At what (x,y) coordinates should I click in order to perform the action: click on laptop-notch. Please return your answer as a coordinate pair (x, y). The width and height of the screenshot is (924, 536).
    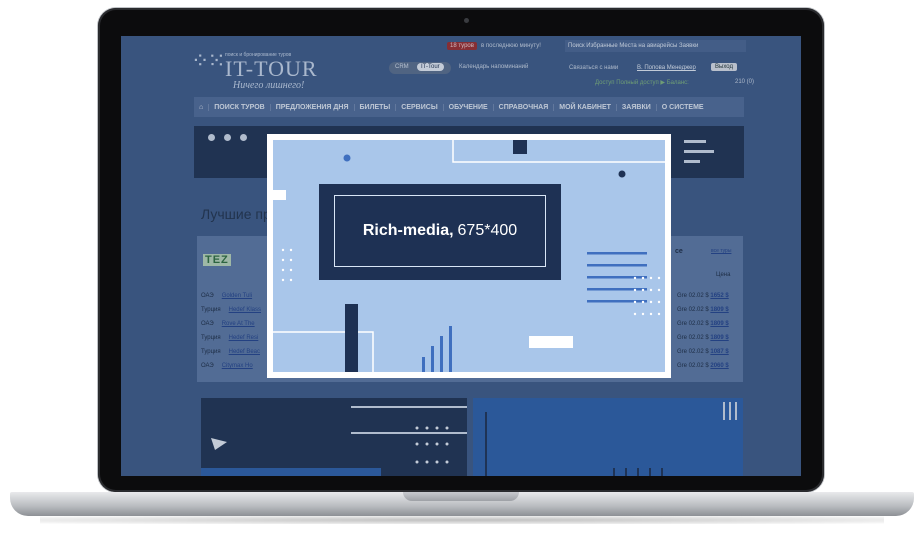
    Looking at the image, I should click on (461, 496).